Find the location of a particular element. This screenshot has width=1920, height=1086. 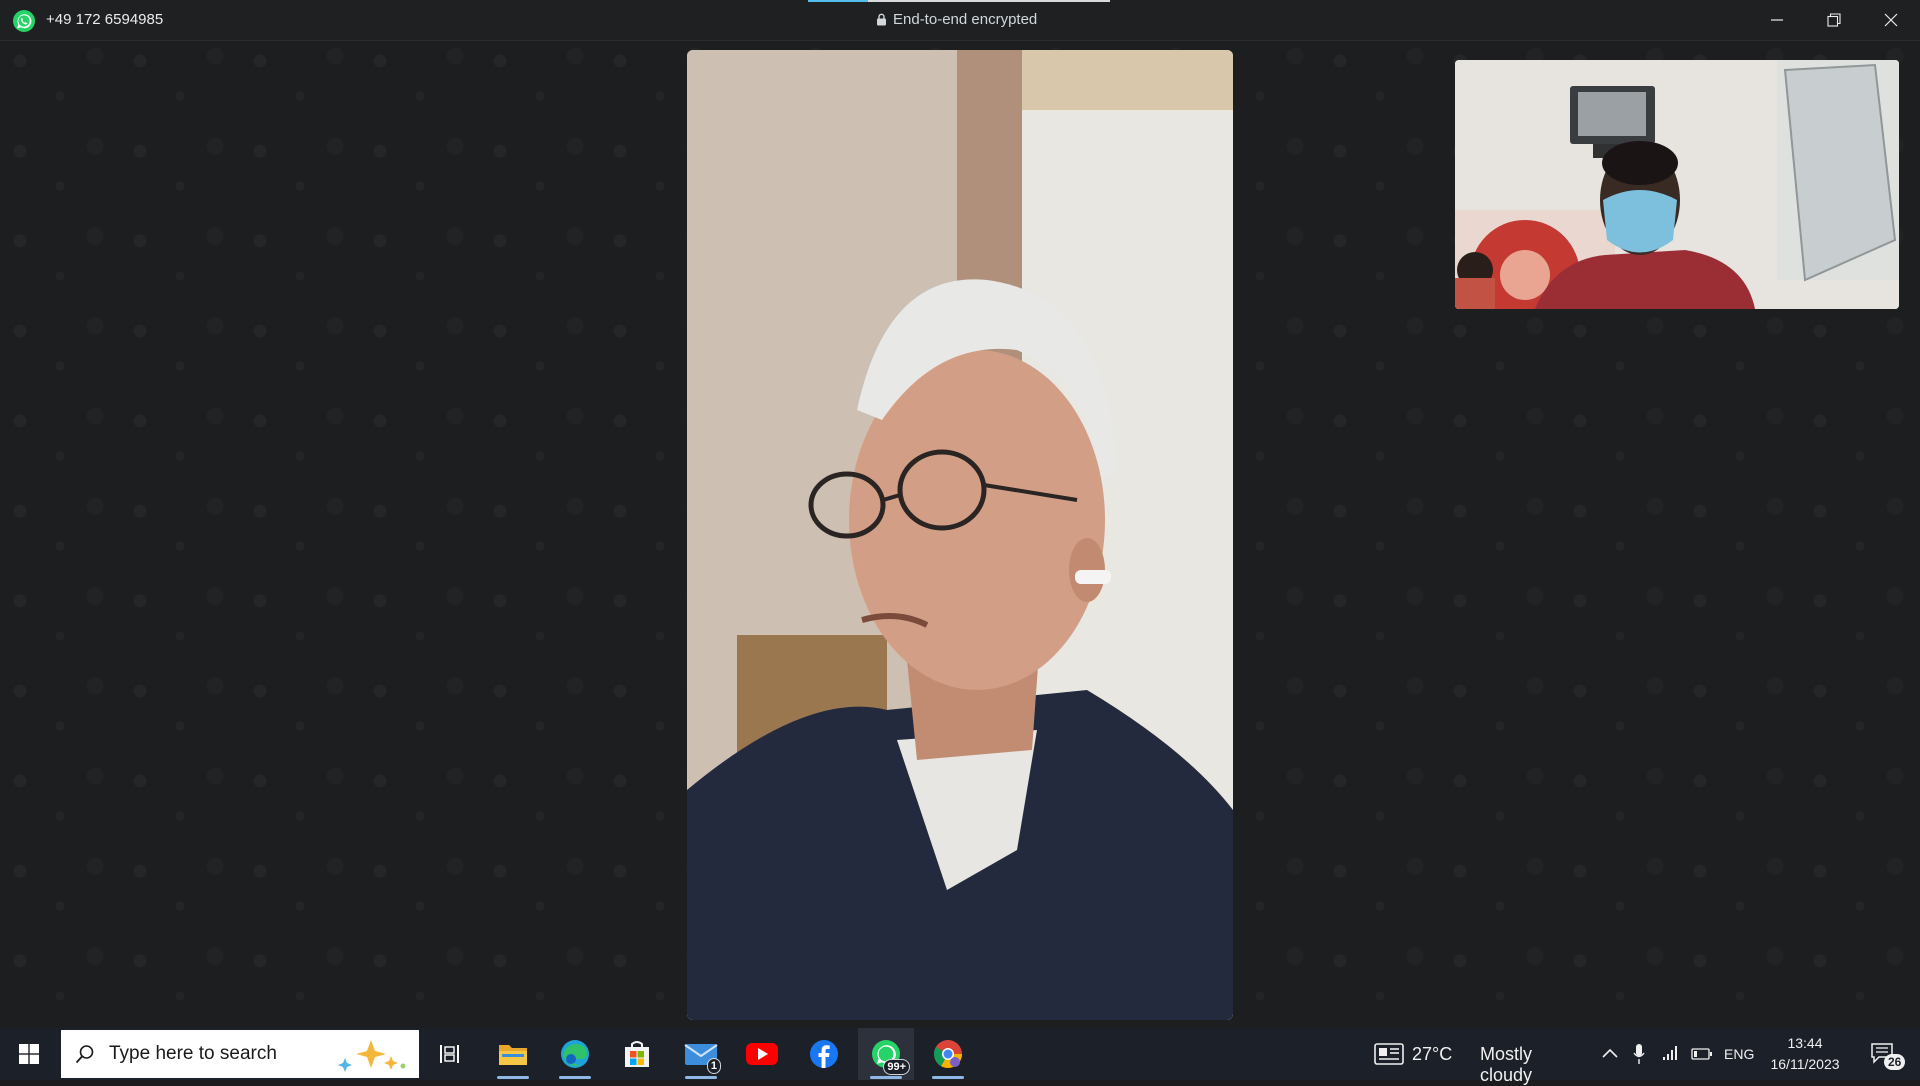

self-video-frame is located at coordinates (1677, 184).